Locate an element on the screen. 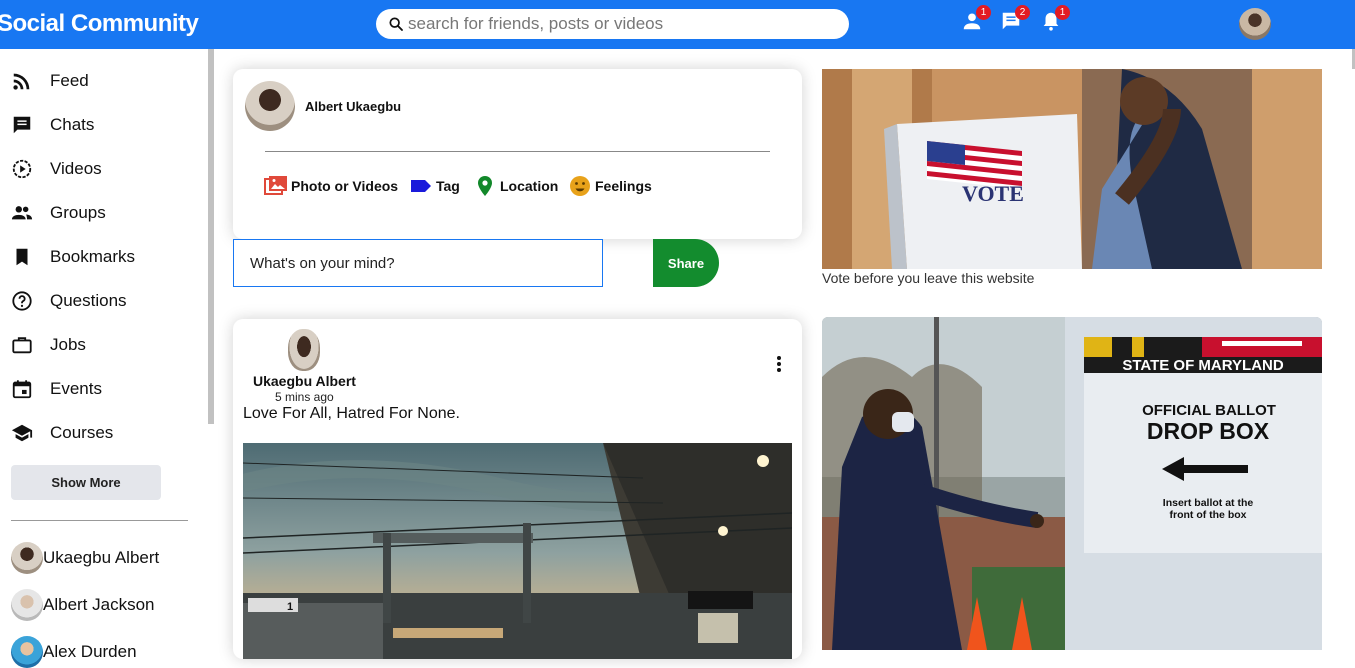  sidebar-item-bookmarks: Bookmarks is located at coordinates (73, 257).